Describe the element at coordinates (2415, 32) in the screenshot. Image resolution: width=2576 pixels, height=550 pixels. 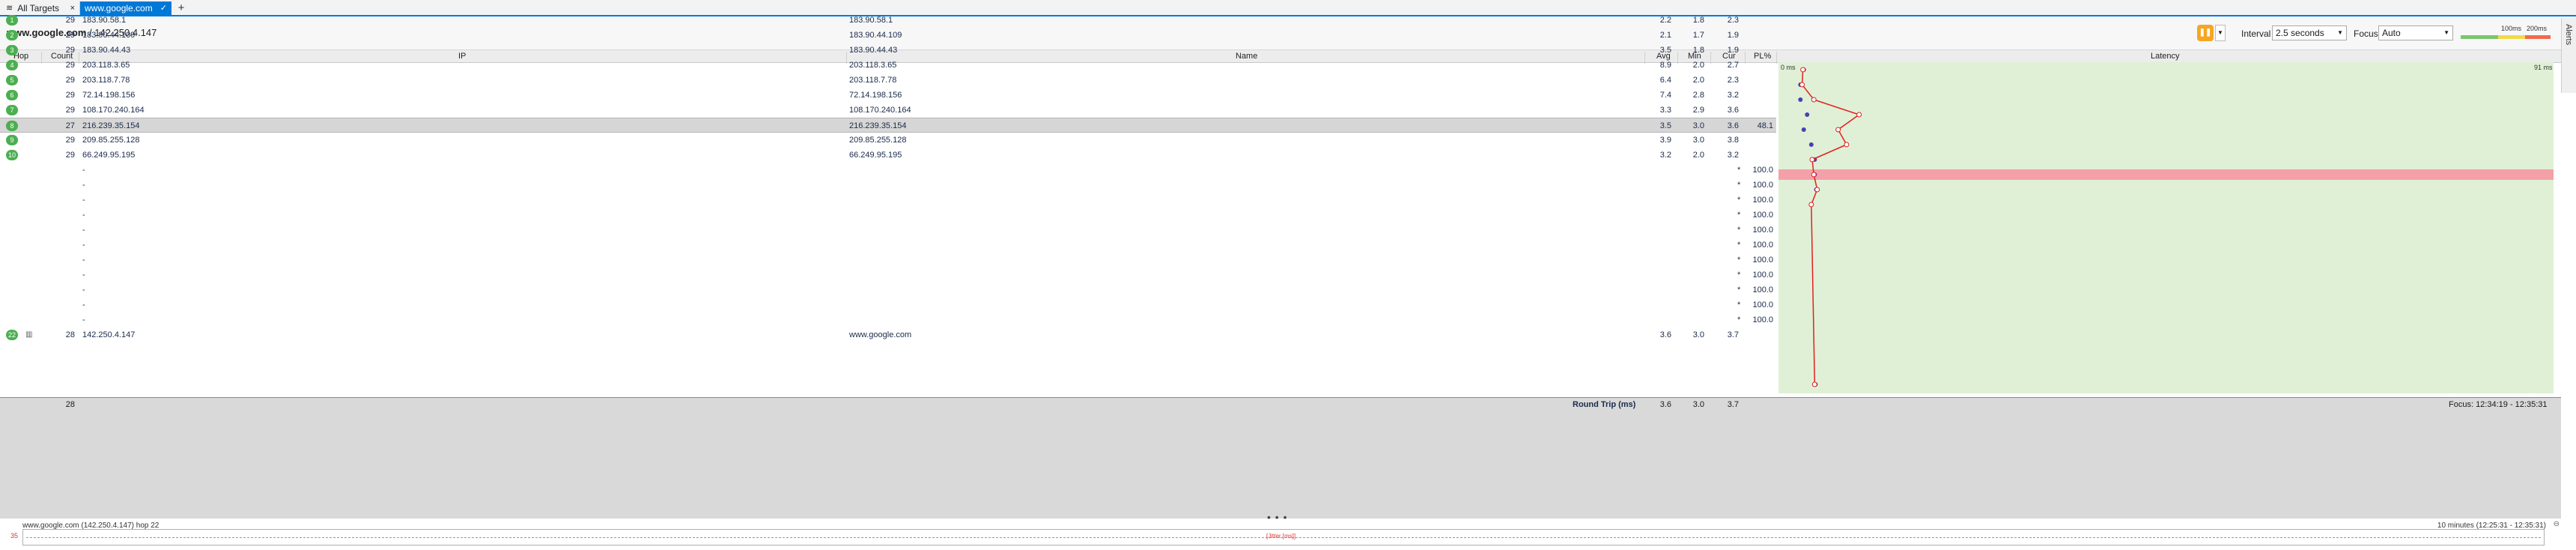
I see `focus-select: Auto ▼` at that location.